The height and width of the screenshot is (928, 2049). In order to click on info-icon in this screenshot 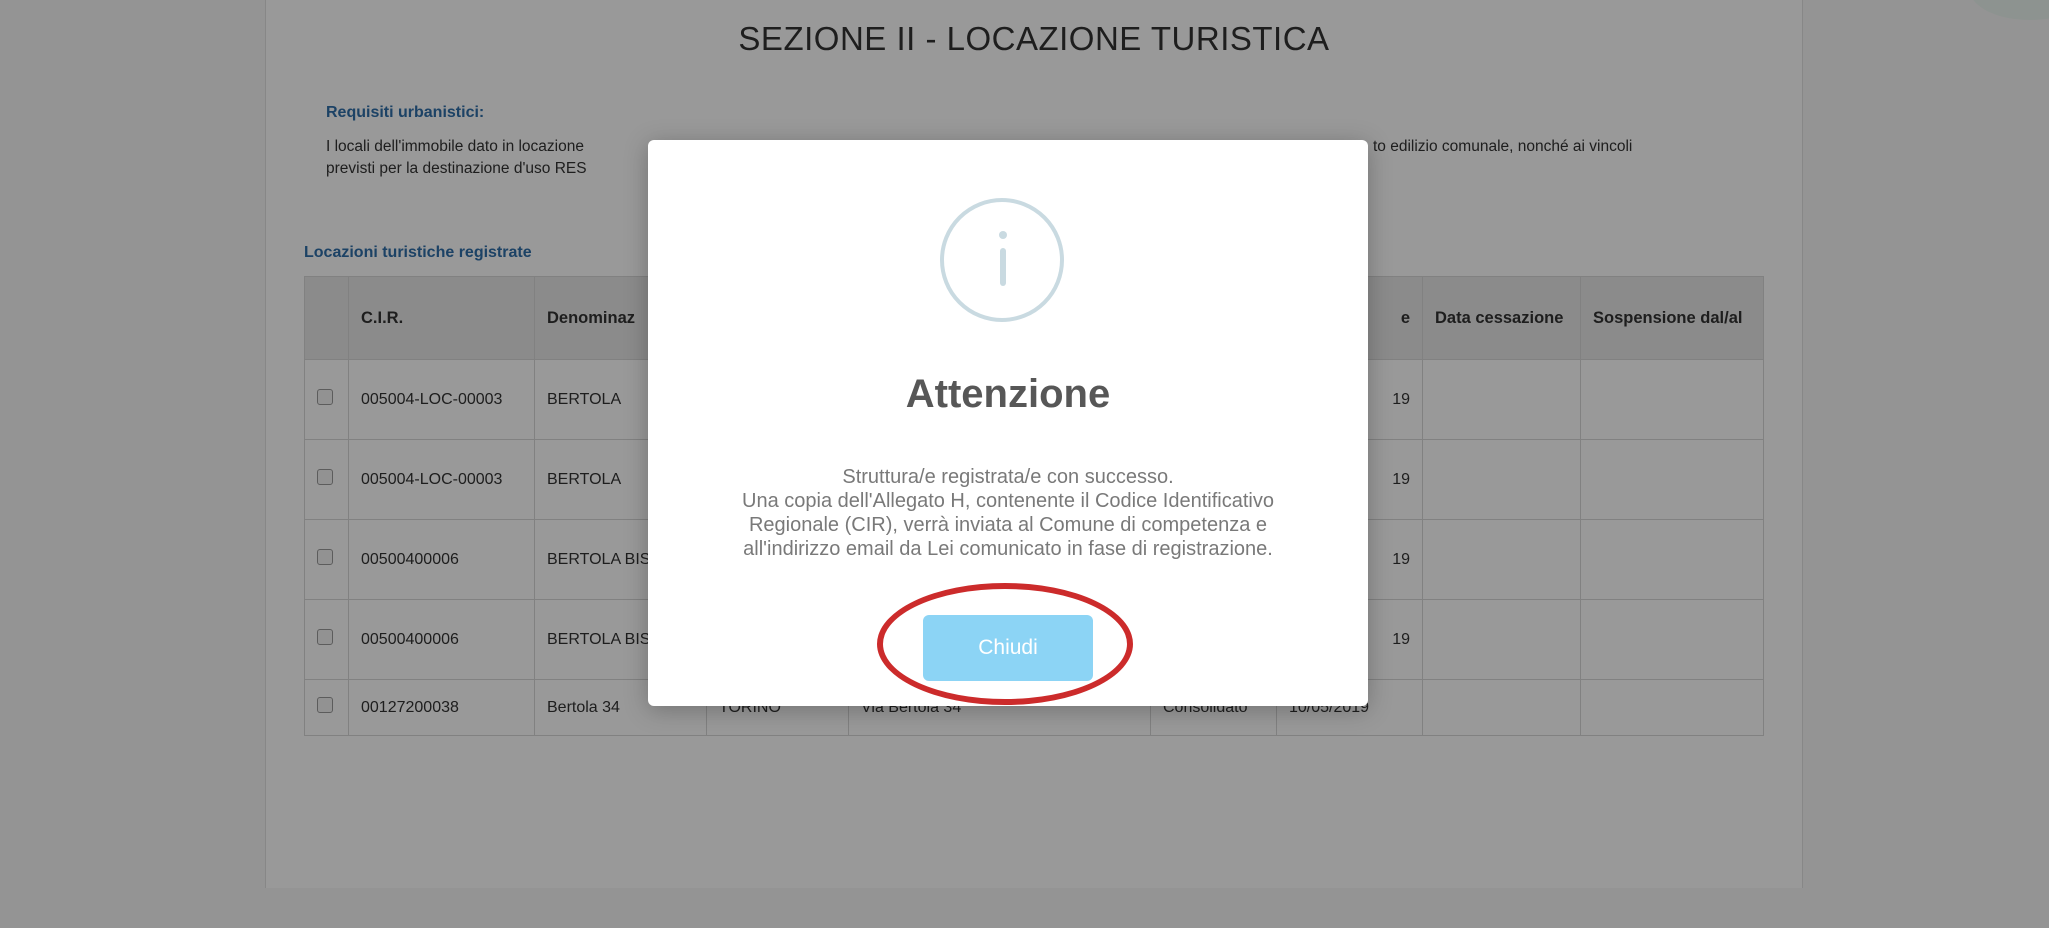, I will do `click(1002, 260)`.